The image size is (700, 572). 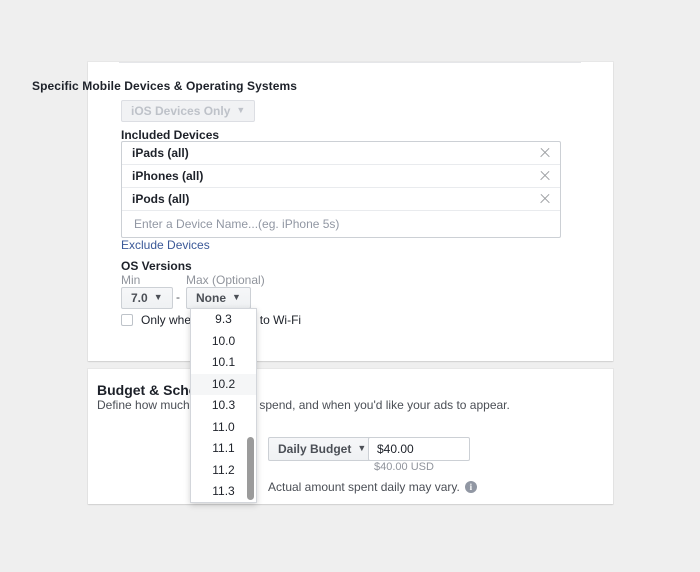 I want to click on device-name-input, so click(x=341, y=224).